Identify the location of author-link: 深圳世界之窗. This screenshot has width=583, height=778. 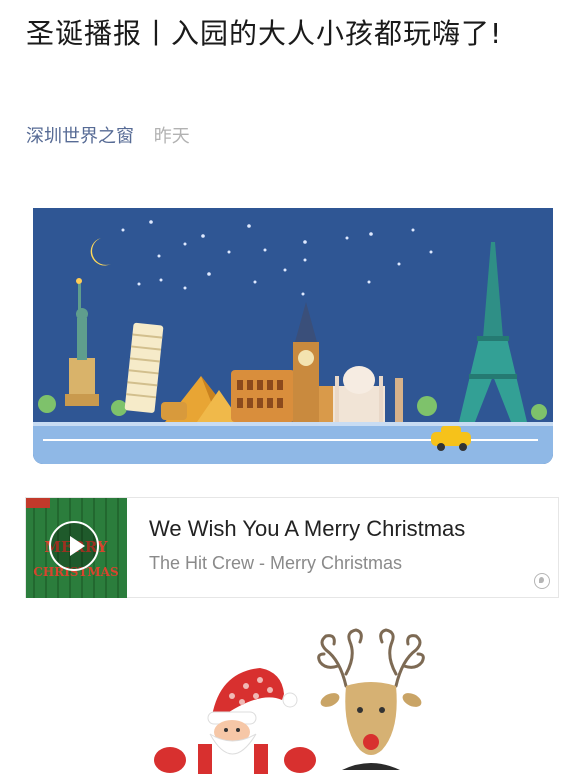
(80, 136).